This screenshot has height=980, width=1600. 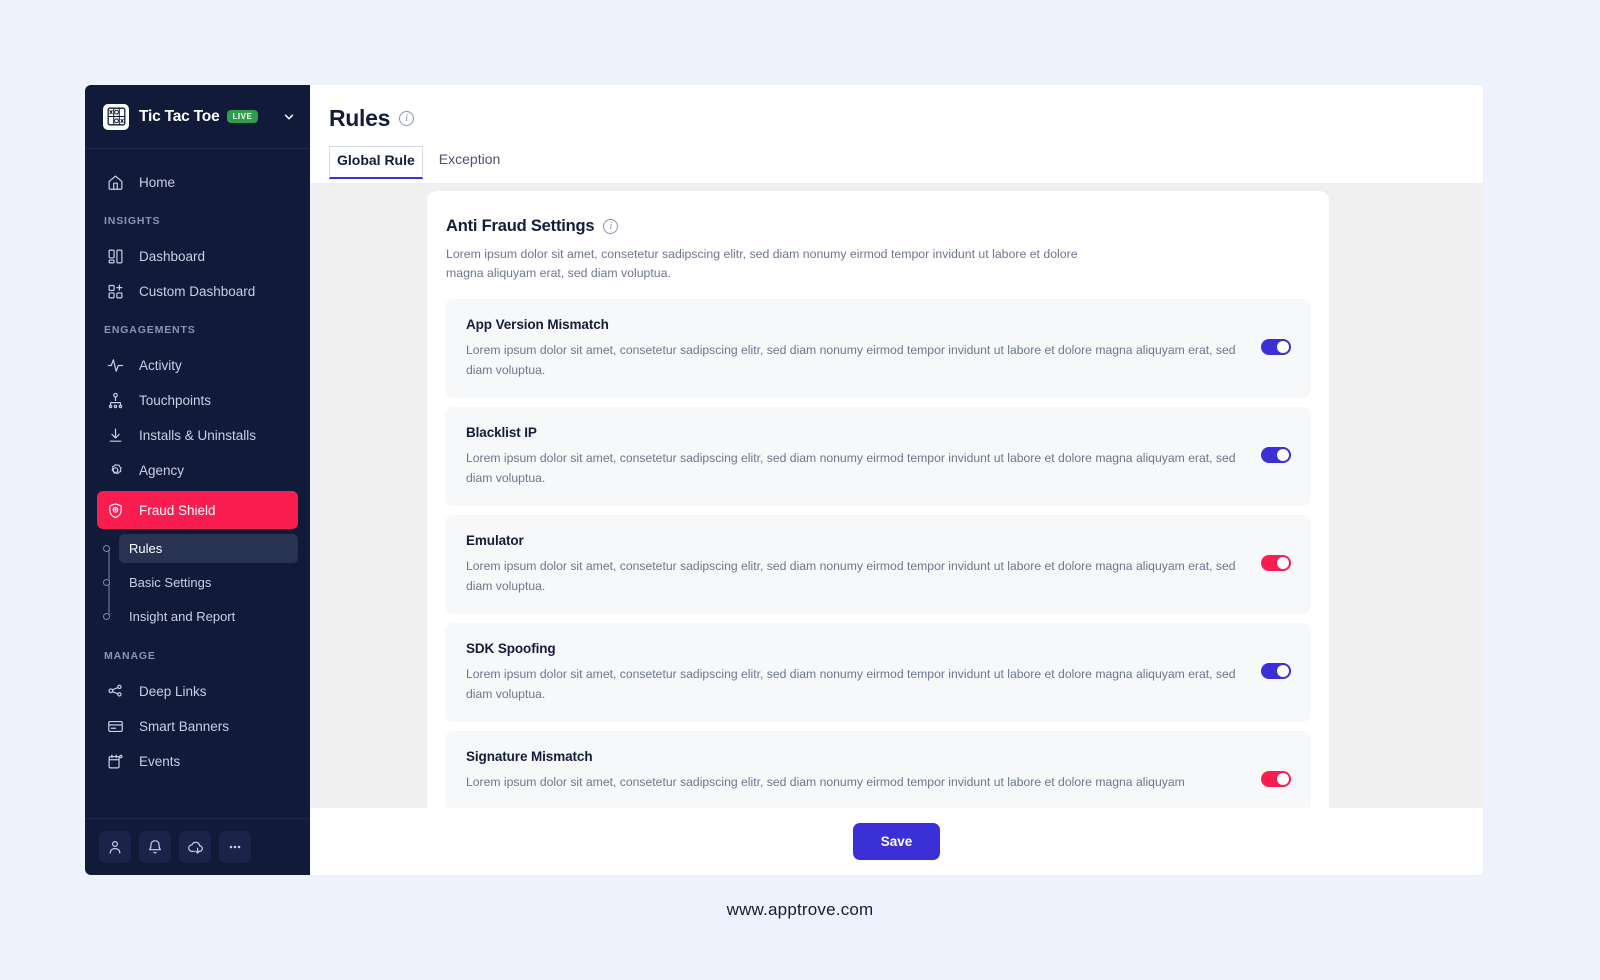 What do you see at coordinates (175, 400) in the screenshot?
I see `sidebar-item-label: Touchpoints` at bounding box center [175, 400].